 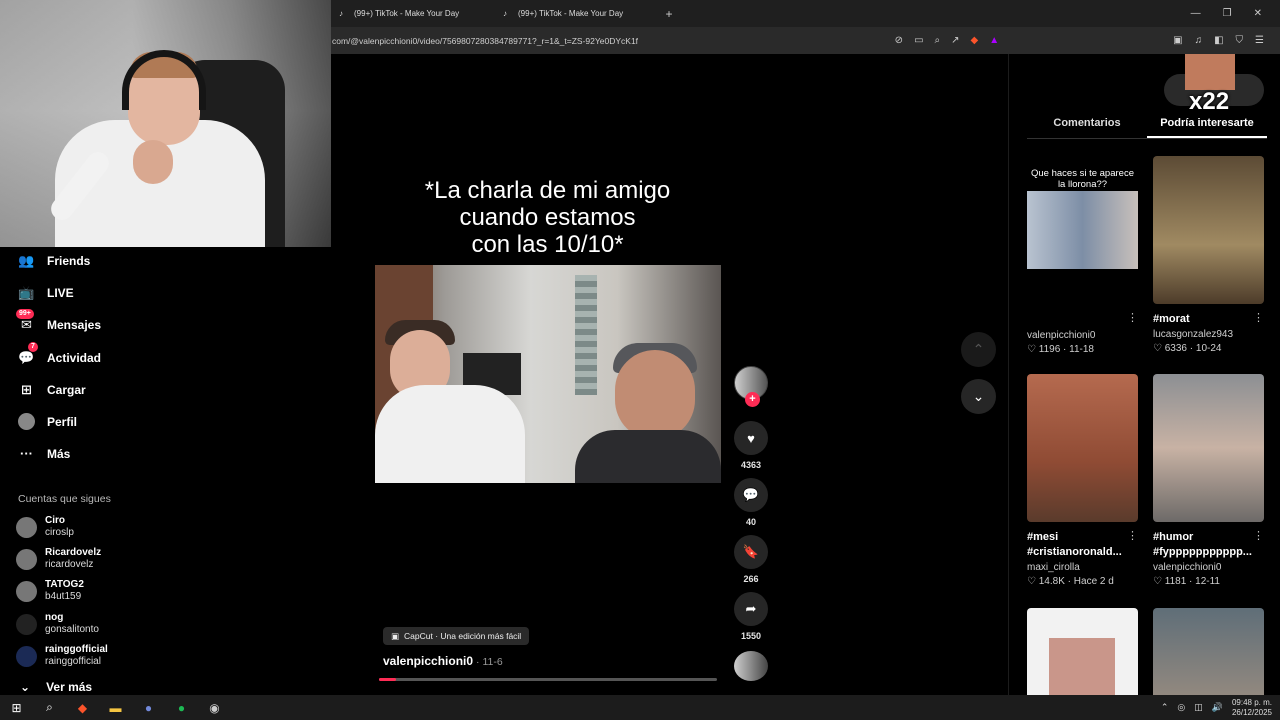 What do you see at coordinates (1209, 101) in the screenshot?
I see `overlay-count: x22` at bounding box center [1209, 101].